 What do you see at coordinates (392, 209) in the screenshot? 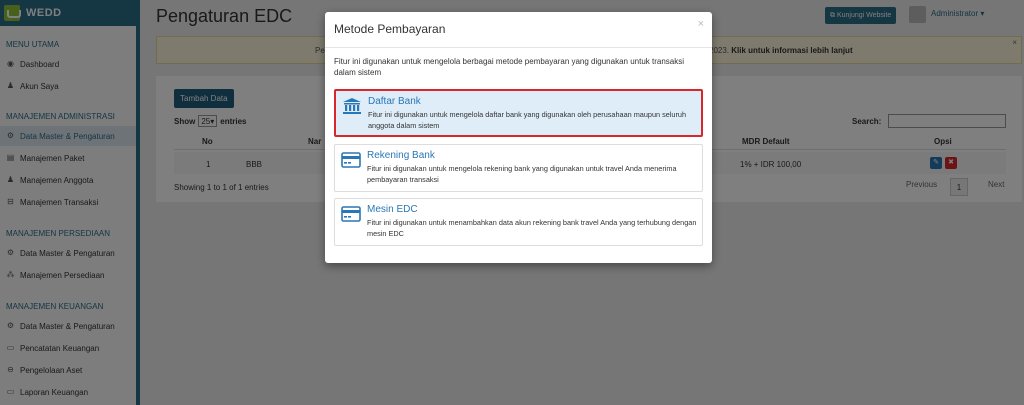
I see `option-title: Mesin EDC` at bounding box center [392, 209].